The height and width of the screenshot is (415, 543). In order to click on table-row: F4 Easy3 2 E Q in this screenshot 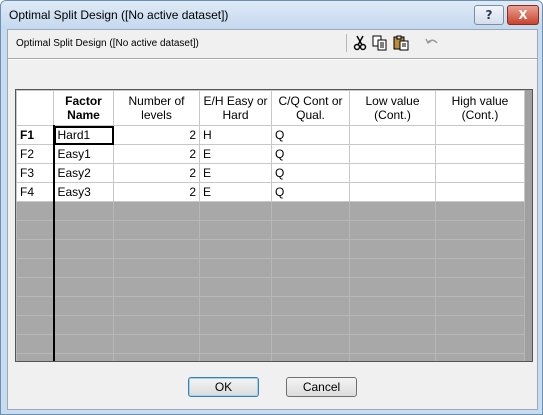, I will do `click(270, 192)`.